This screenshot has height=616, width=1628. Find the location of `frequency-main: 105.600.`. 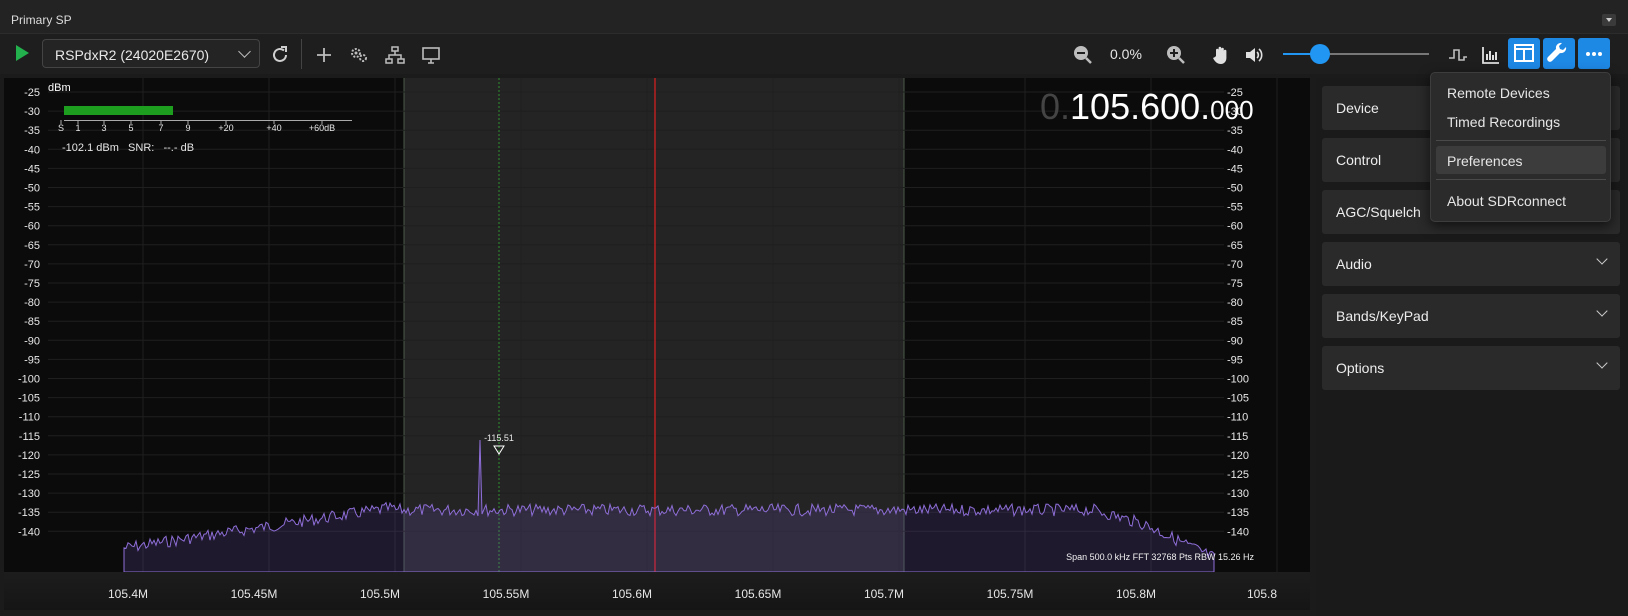

frequency-main: 105.600. is located at coordinates (1140, 106).